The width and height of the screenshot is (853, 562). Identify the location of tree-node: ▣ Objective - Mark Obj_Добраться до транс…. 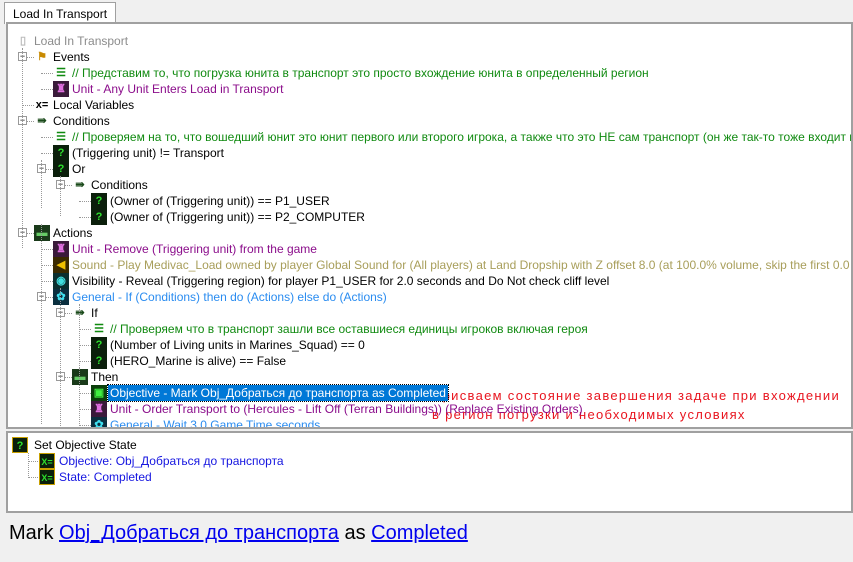
(429, 393).